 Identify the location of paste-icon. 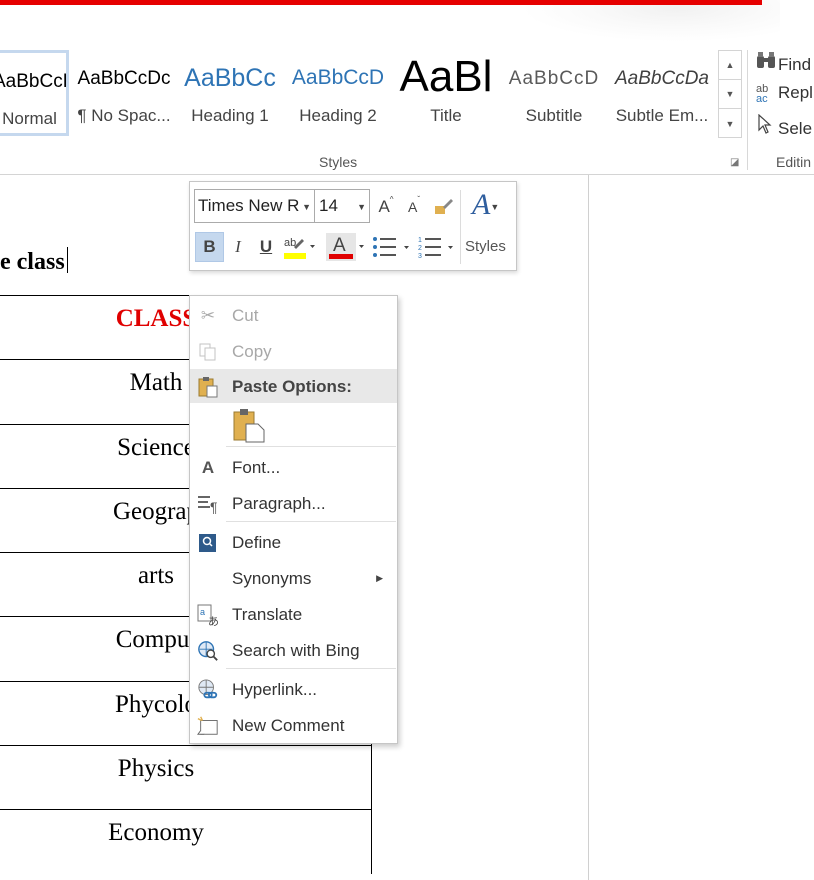
(208, 387).